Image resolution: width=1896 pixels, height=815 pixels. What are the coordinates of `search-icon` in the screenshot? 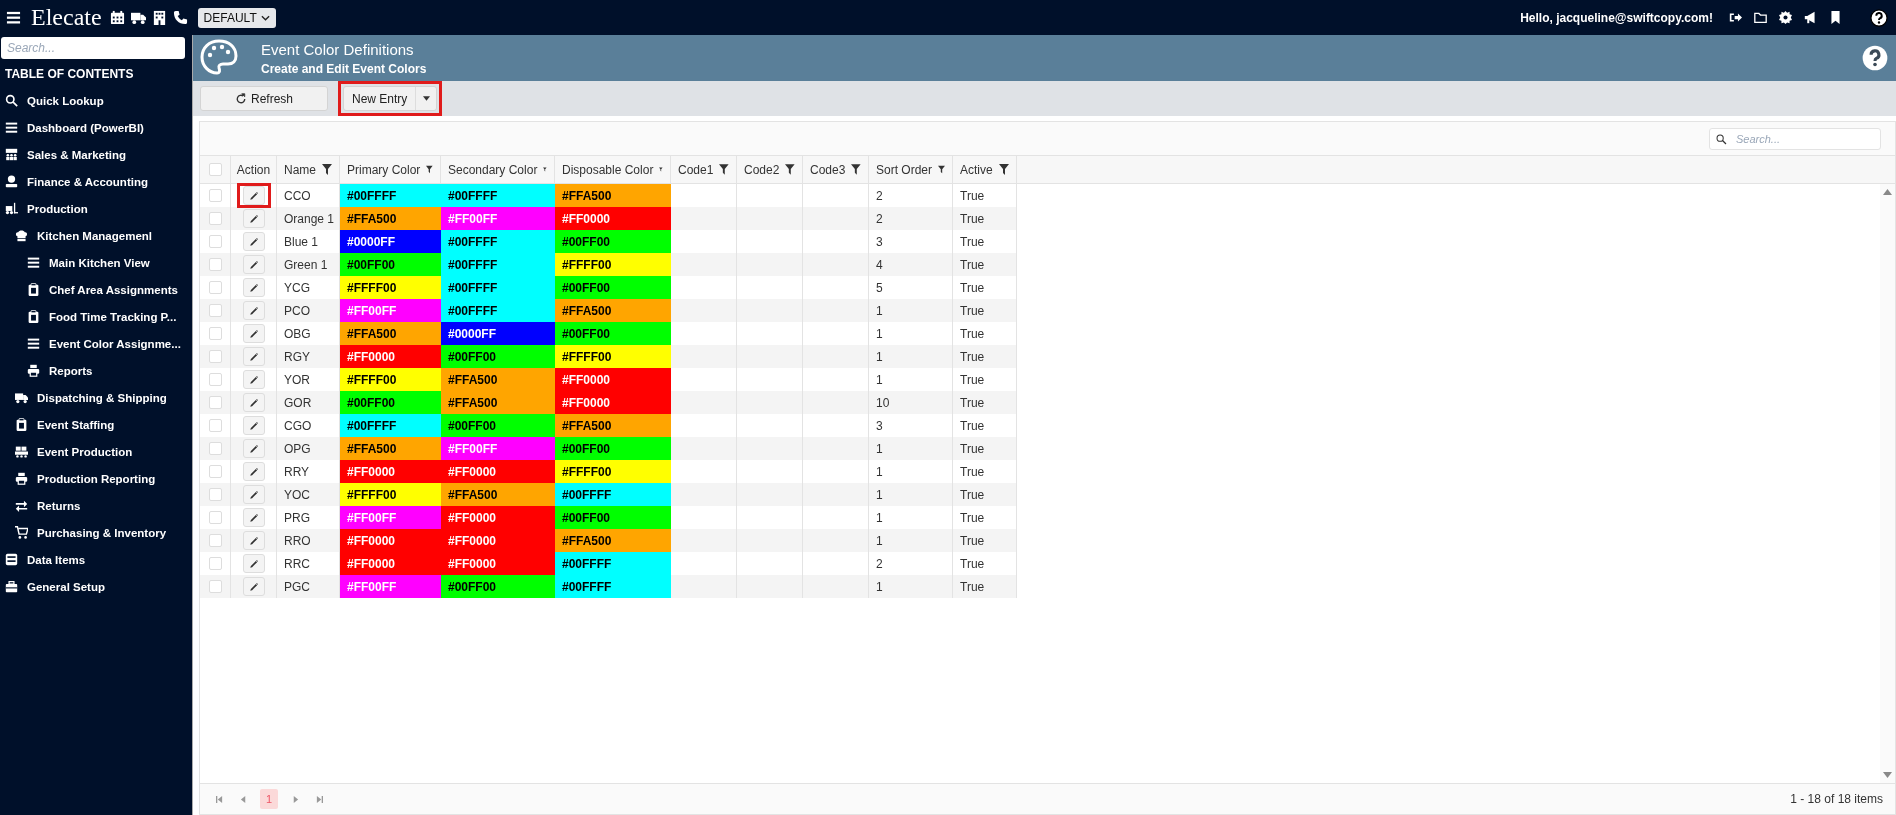 It's located at (11, 100).